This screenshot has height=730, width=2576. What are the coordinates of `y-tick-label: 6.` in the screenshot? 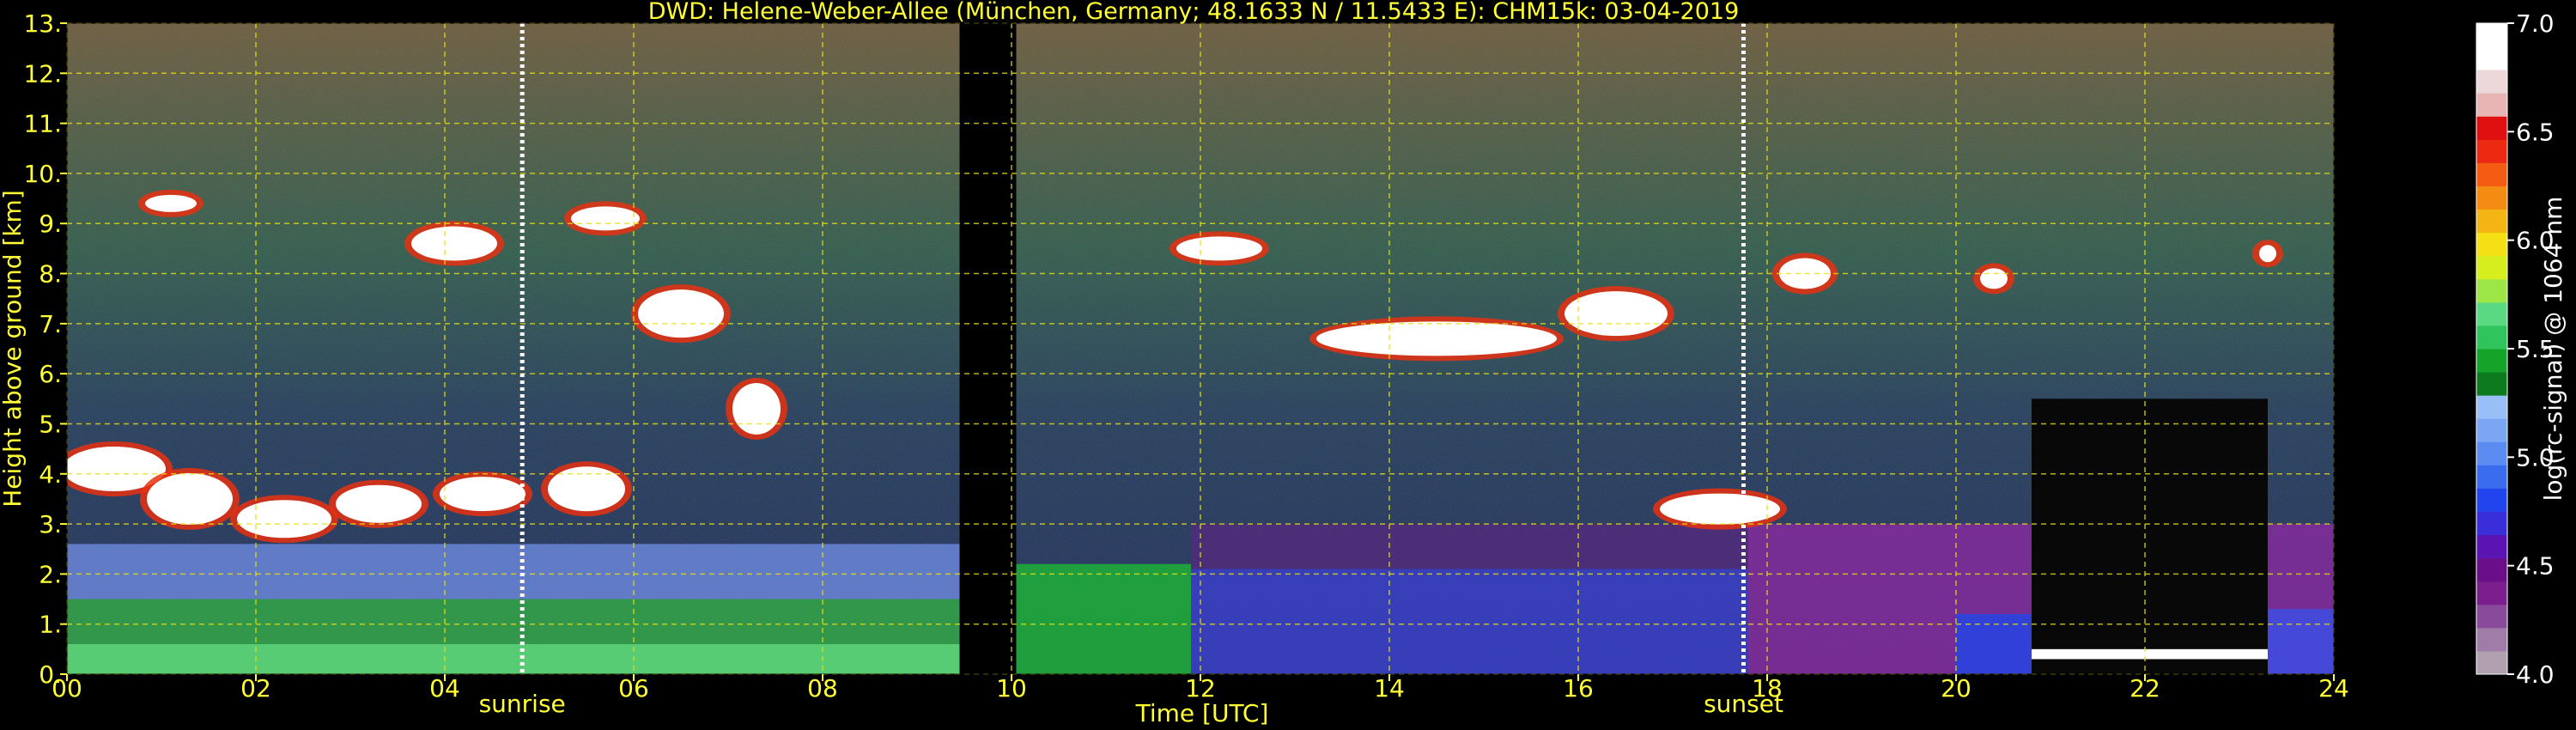 It's located at (50, 374).